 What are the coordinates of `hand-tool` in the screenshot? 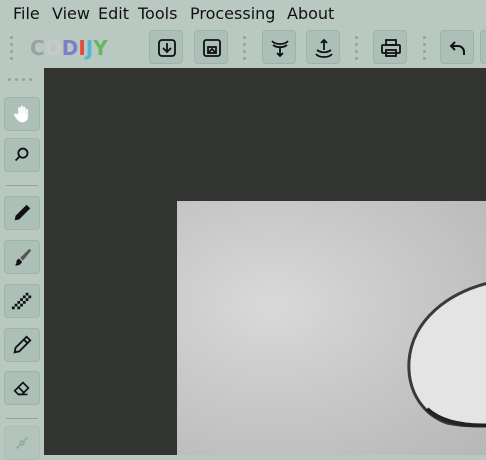 It's located at (22, 114).